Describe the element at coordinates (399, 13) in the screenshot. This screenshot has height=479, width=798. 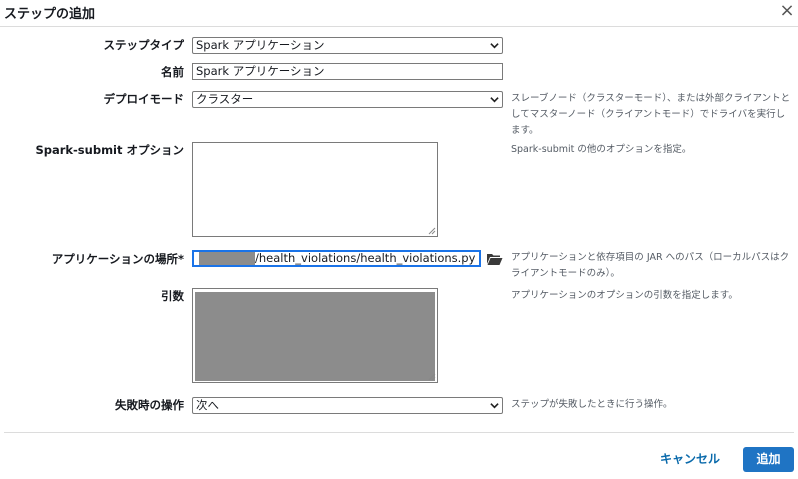
I see `dialog-header: ステップの追加 ×` at that location.